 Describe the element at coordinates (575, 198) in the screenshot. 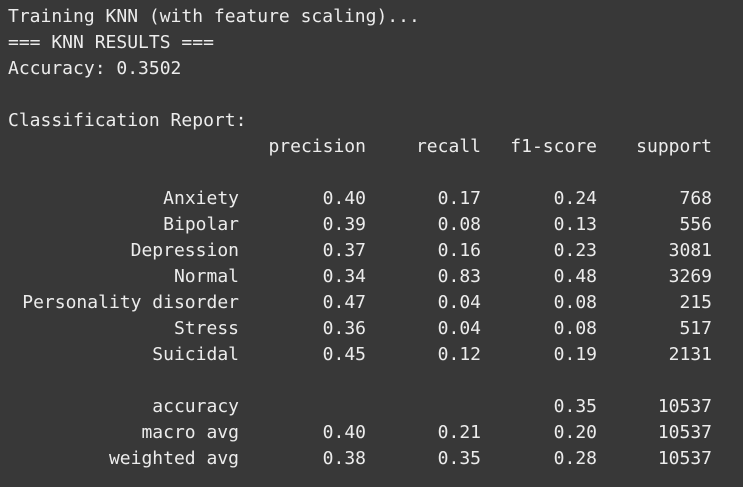

I see `row-f1-score: 0.24` at that location.